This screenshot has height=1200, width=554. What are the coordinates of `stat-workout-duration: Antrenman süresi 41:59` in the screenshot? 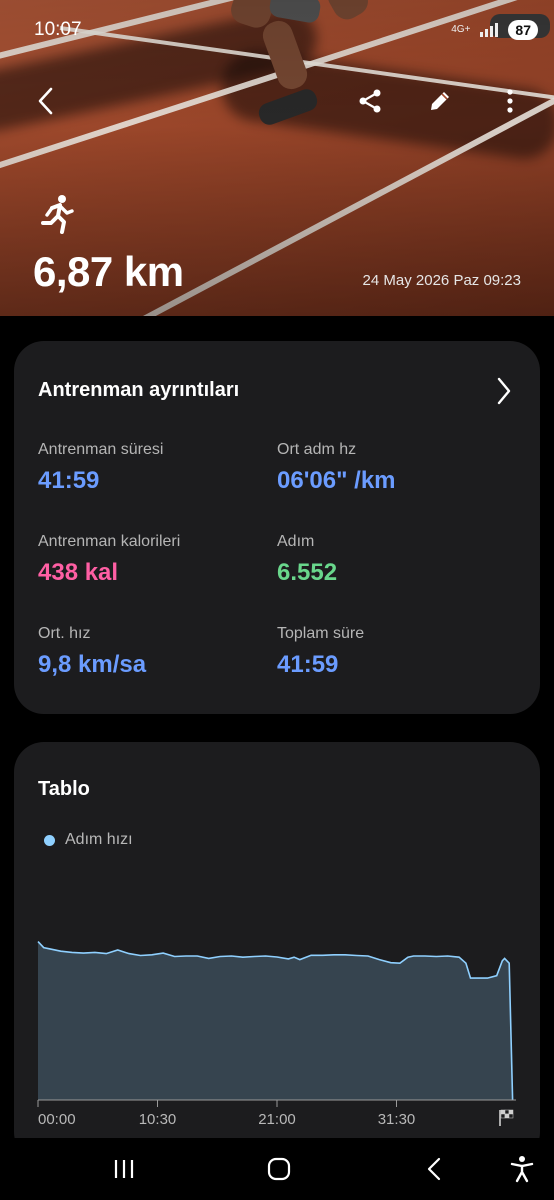 It's located at (153, 468).